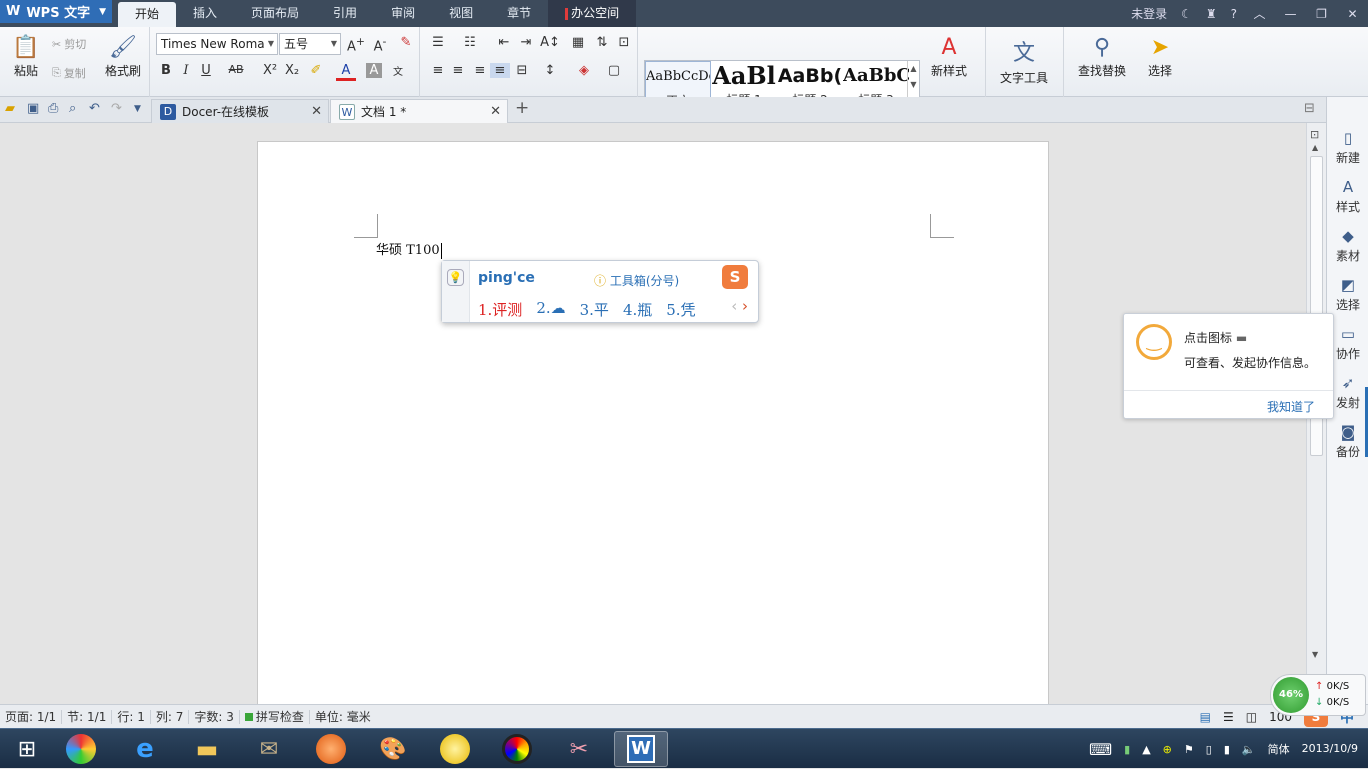  I want to click on scroll-down-icon: ▼, so click(1315, 654).